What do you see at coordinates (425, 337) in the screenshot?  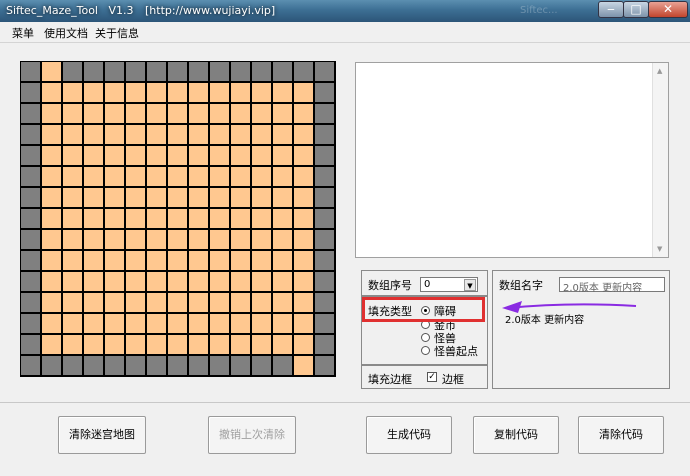 I see `fill-type-radio-monster` at bounding box center [425, 337].